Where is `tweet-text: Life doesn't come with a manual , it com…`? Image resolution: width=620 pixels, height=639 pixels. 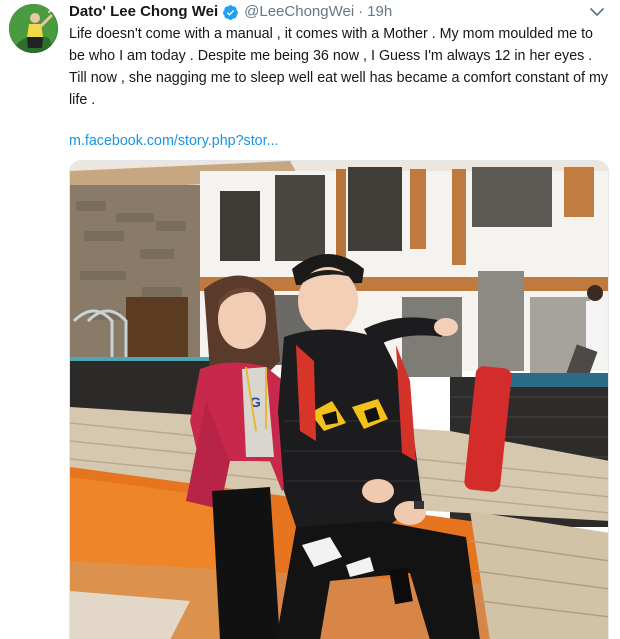 tweet-text: Life doesn't come with a manual , it com… is located at coordinates (339, 67).